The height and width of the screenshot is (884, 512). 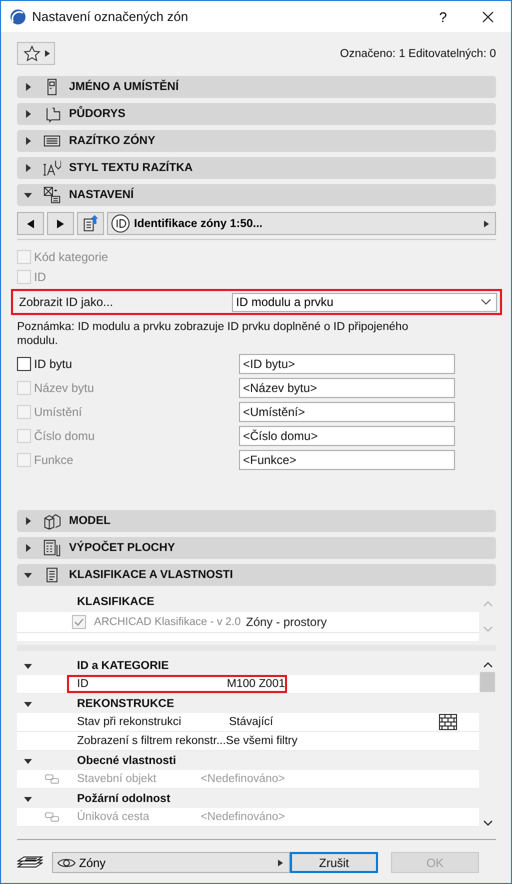 I want to click on panel-title: STYL TEXTU RAZÍTKA, so click(x=131, y=168).